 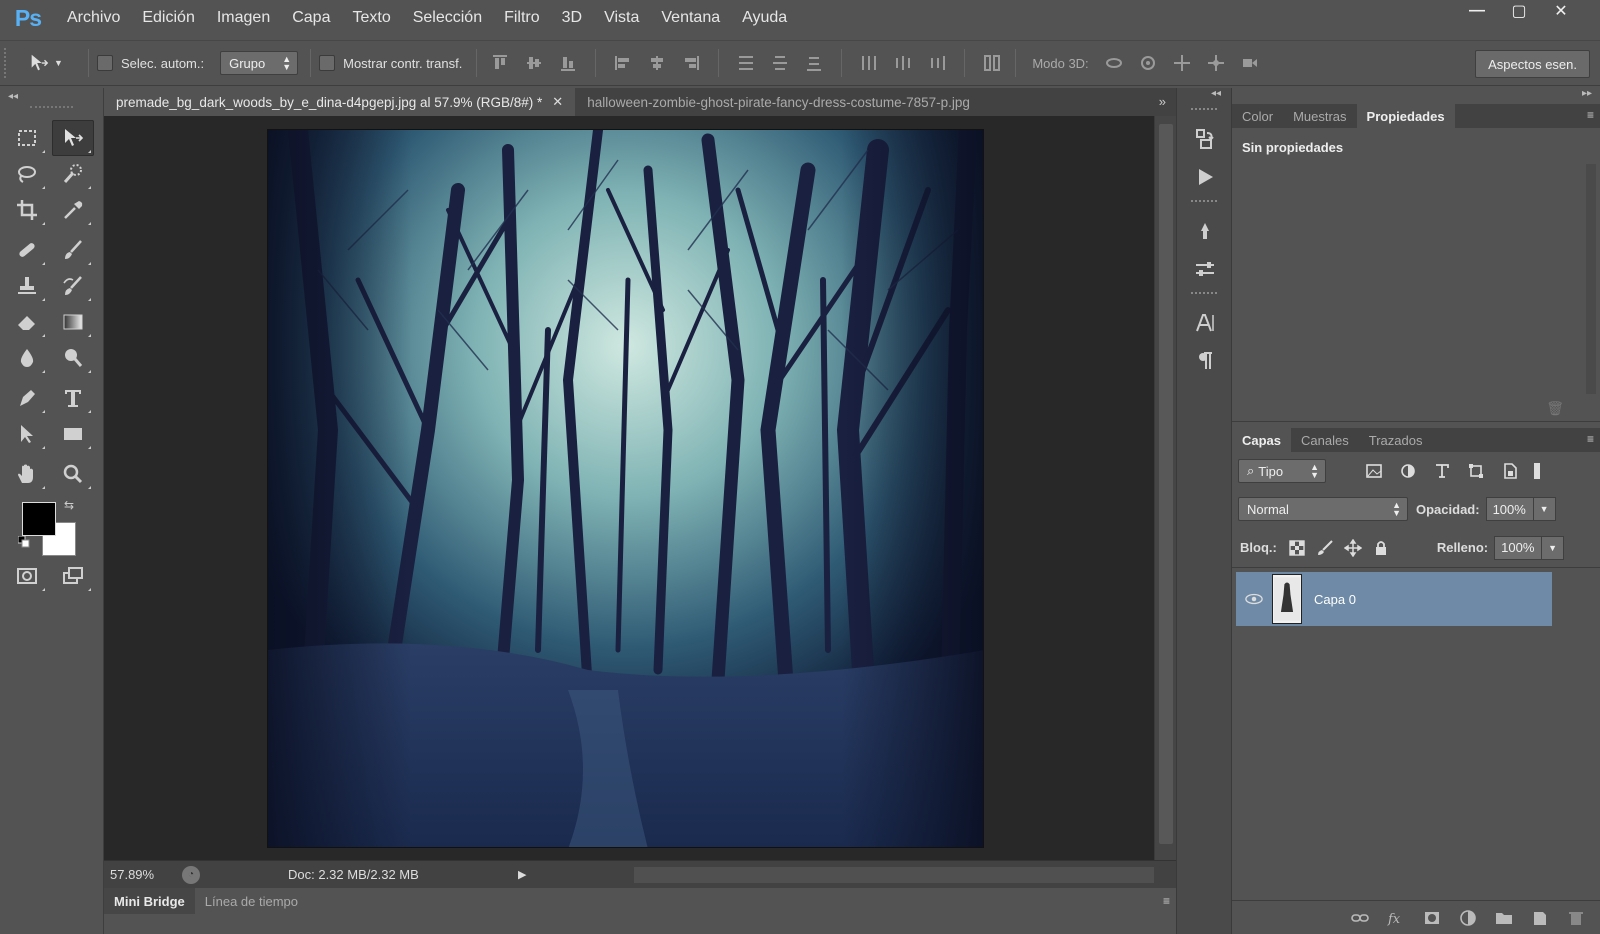 I want to click on character-panel-icon, so click(x=1205, y=323).